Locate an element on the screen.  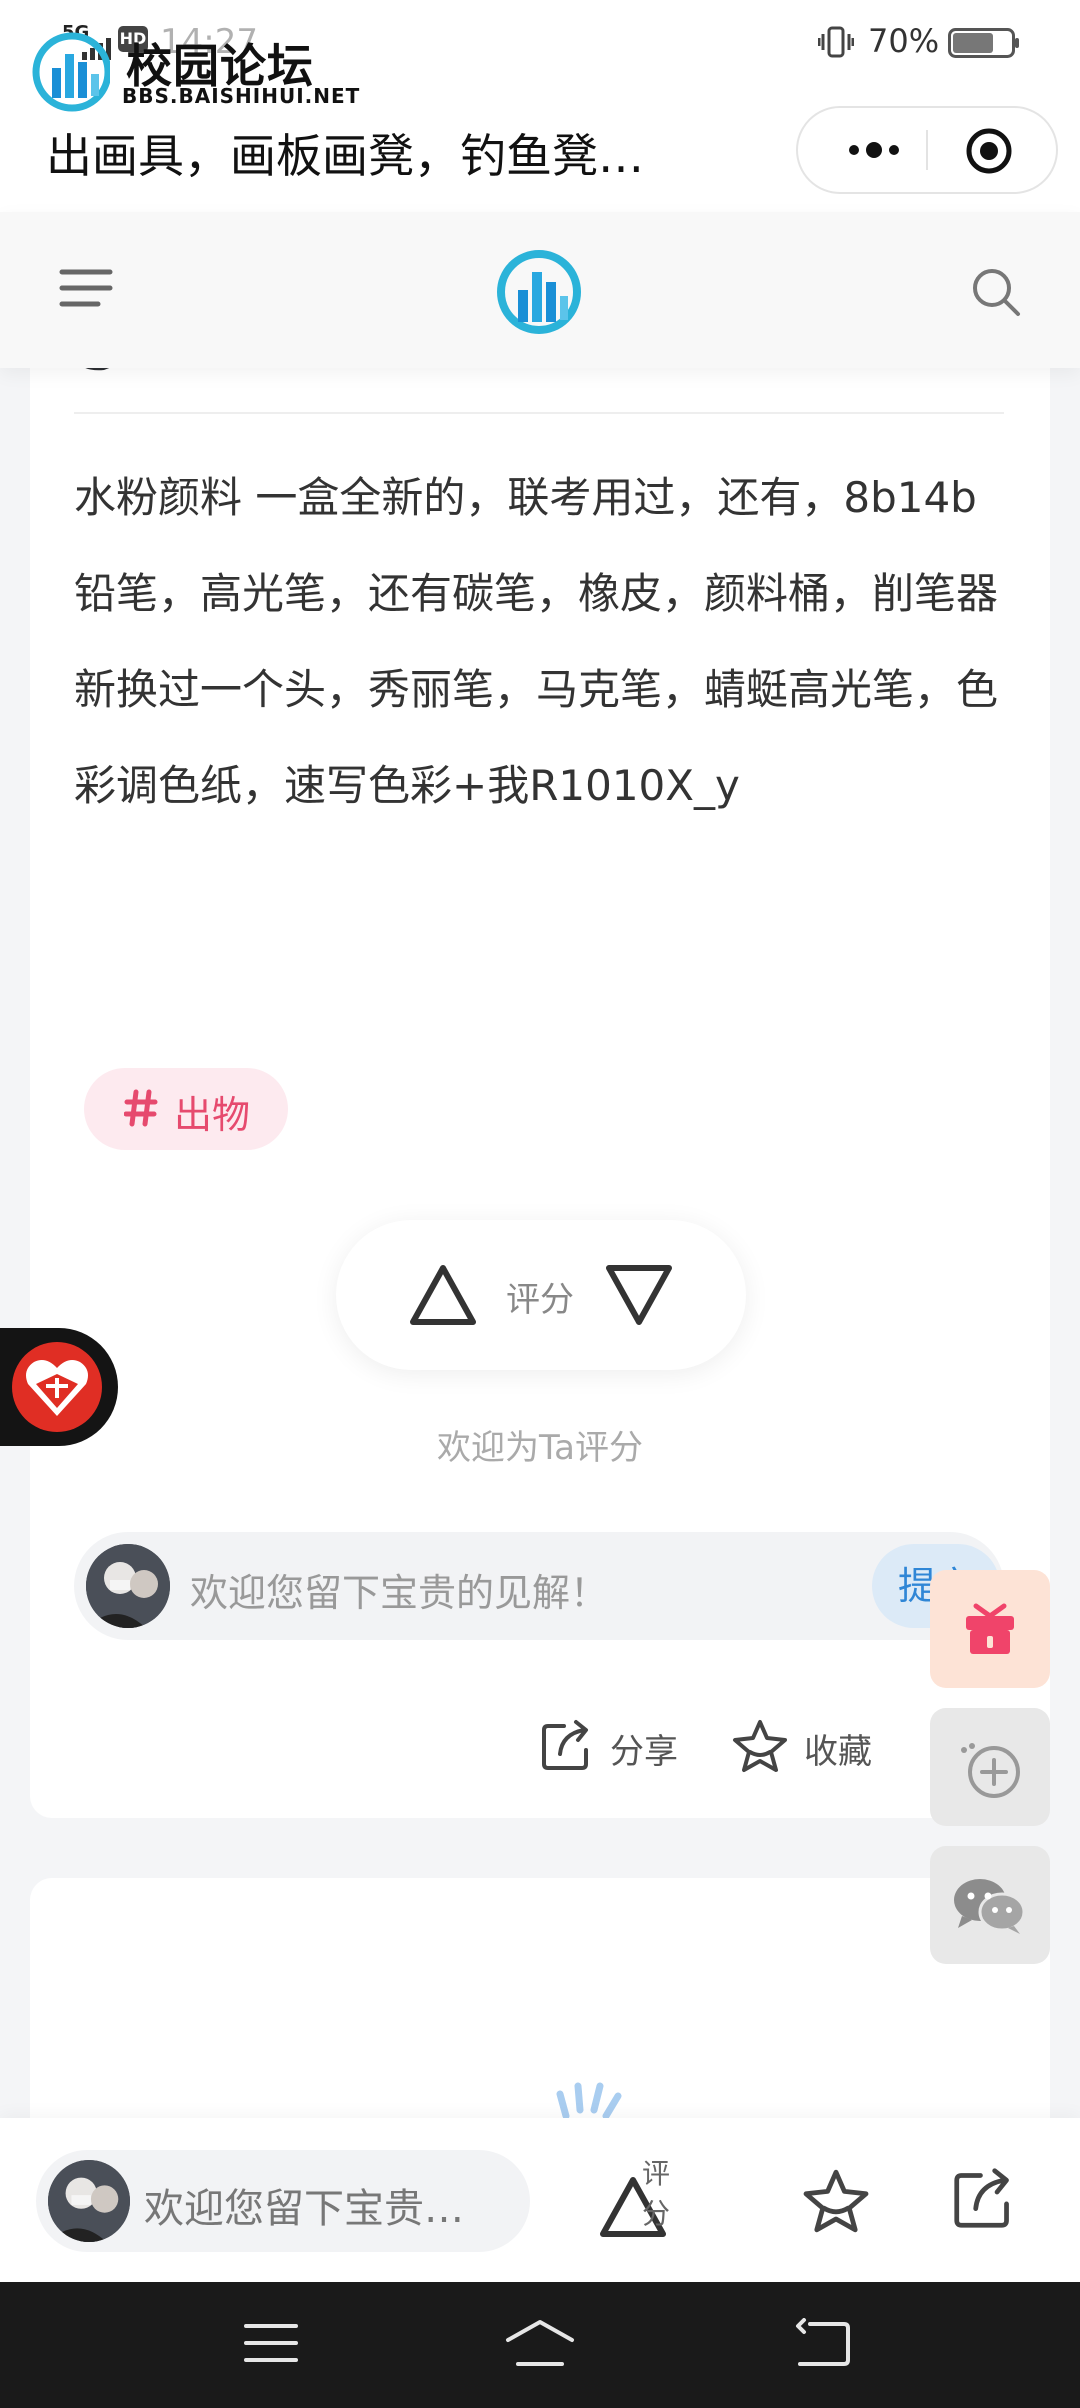
logo-url: BBS.BAISHIHUI.NET is located at coordinates (241, 96).